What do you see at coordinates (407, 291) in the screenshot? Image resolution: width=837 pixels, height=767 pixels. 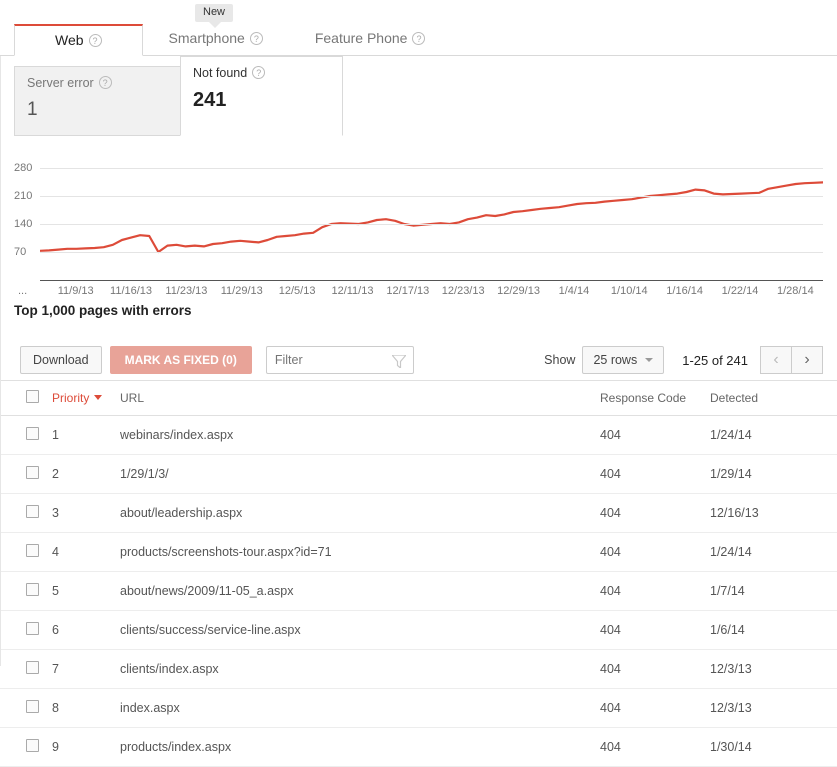 I see `x-axis-tick: 12/17/13` at bounding box center [407, 291].